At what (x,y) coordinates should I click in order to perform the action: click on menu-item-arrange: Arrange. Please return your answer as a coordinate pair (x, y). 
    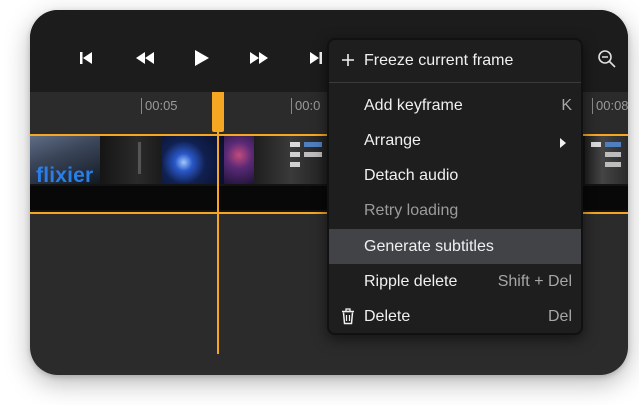
    Looking at the image, I should click on (455, 140).